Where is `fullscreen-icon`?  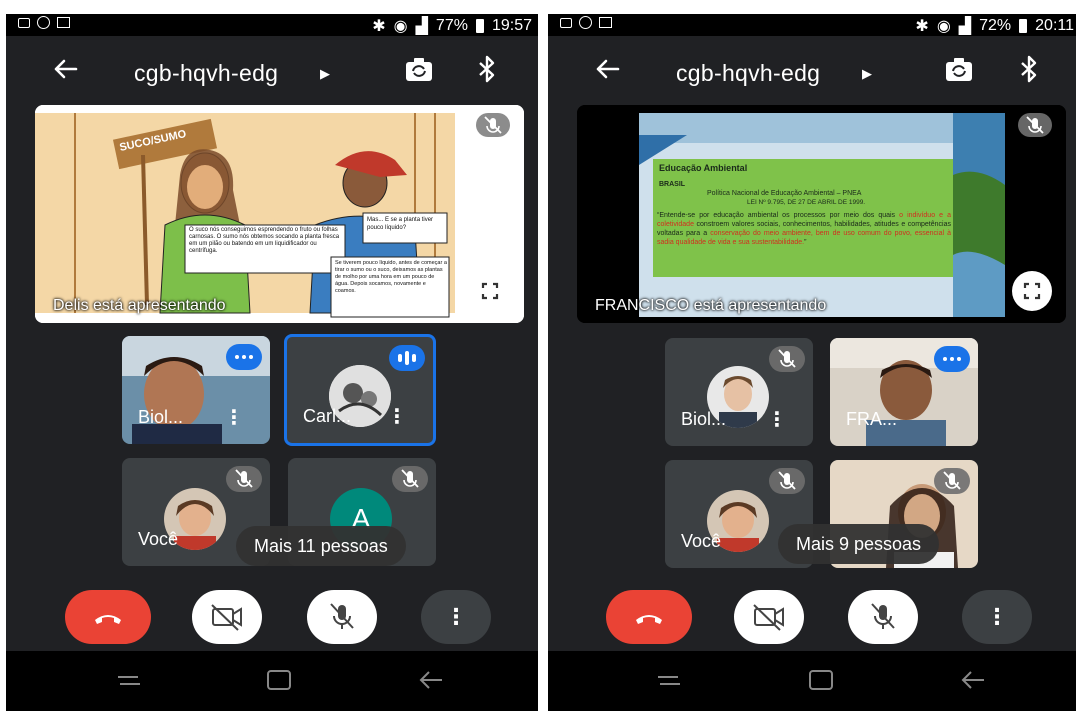
fullscreen-icon is located at coordinates (490, 291).